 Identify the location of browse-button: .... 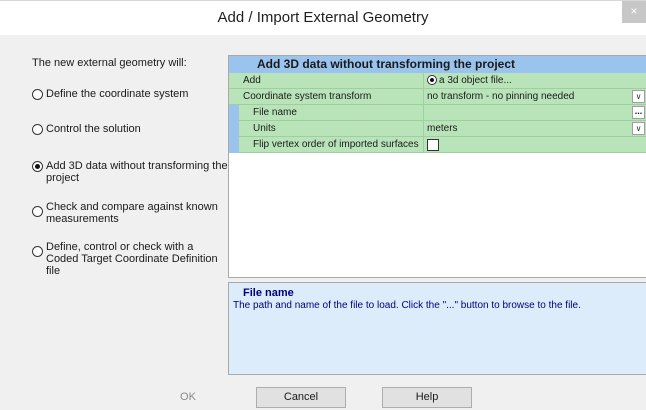
(638, 112).